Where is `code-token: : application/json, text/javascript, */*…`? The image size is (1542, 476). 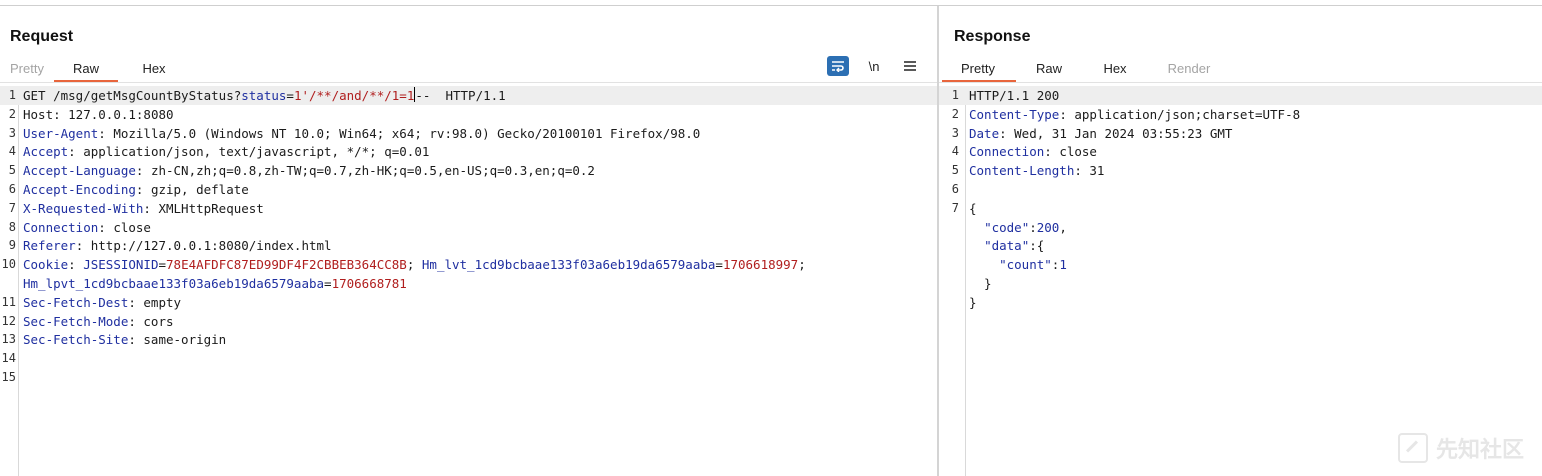
code-token: : application/json, text/javascript, */*… is located at coordinates (249, 152).